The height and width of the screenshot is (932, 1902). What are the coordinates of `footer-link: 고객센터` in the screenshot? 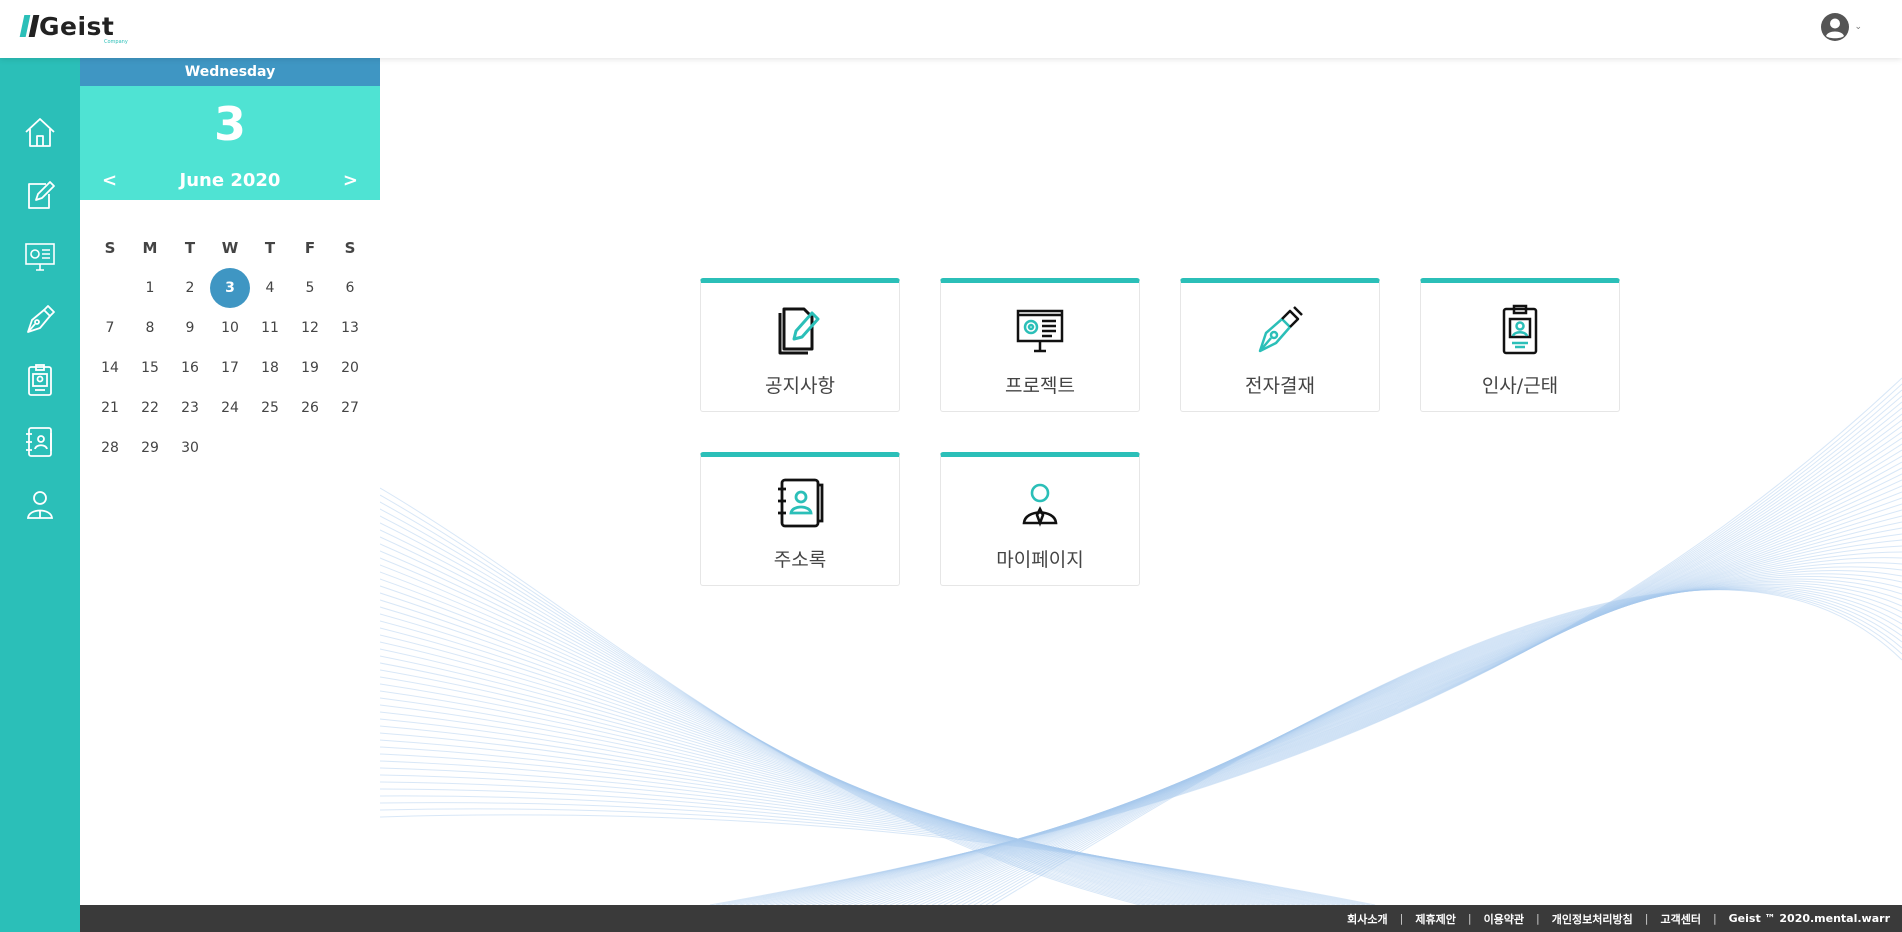 It's located at (1680, 919).